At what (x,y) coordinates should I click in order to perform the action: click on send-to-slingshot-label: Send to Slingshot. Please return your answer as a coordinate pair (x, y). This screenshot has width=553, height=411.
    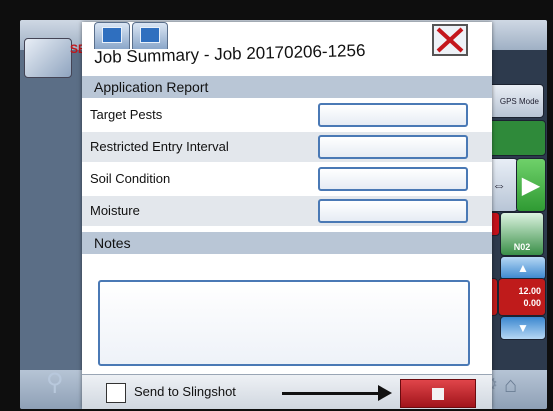
    Looking at the image, I should click on (185, 391).